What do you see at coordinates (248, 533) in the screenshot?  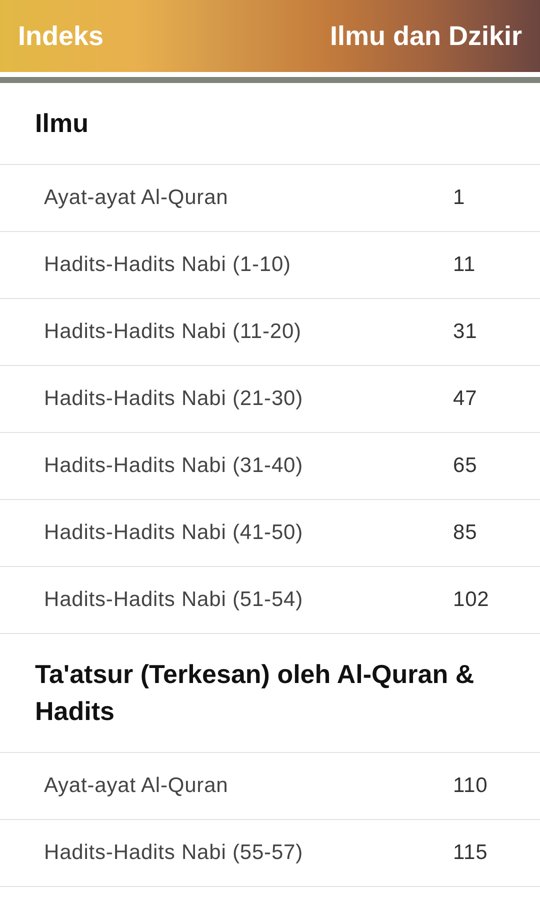 I see `entry-title: Hadits-Hadits Nabi (41-50)` at bounding box center [248, 533].